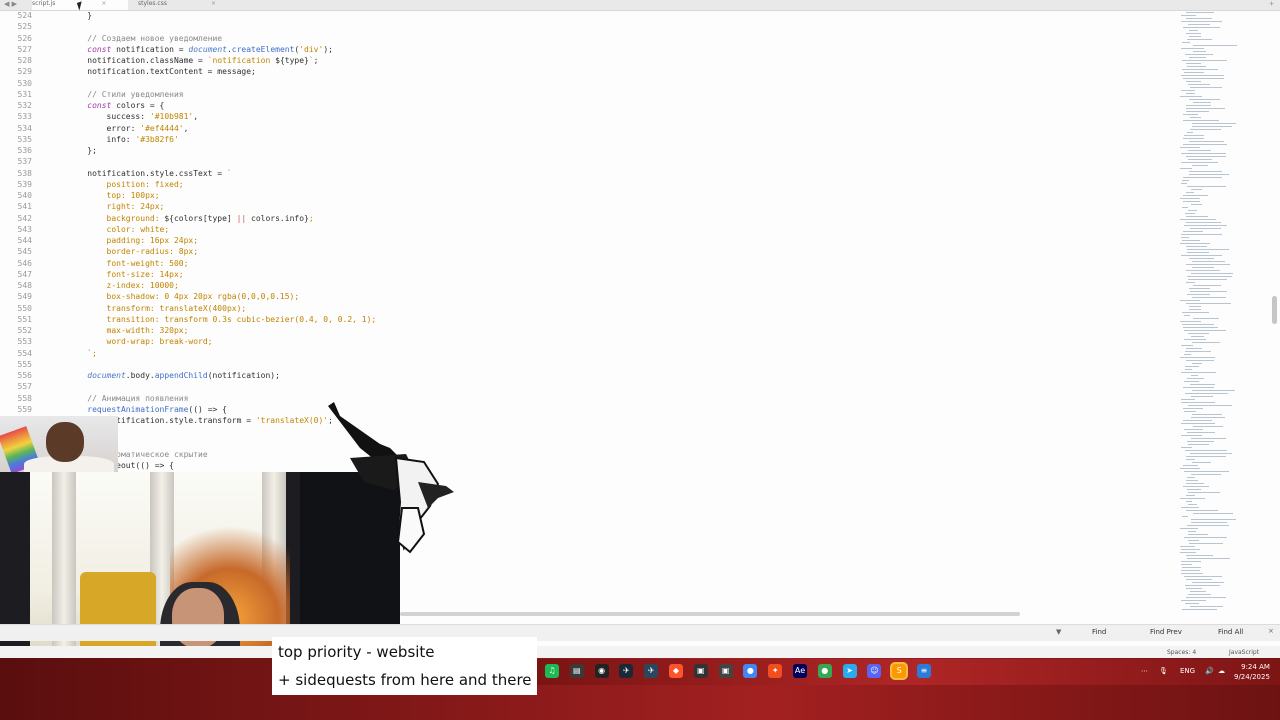  I want to click on code-token: font-weight: 500;, so click(128, 263).